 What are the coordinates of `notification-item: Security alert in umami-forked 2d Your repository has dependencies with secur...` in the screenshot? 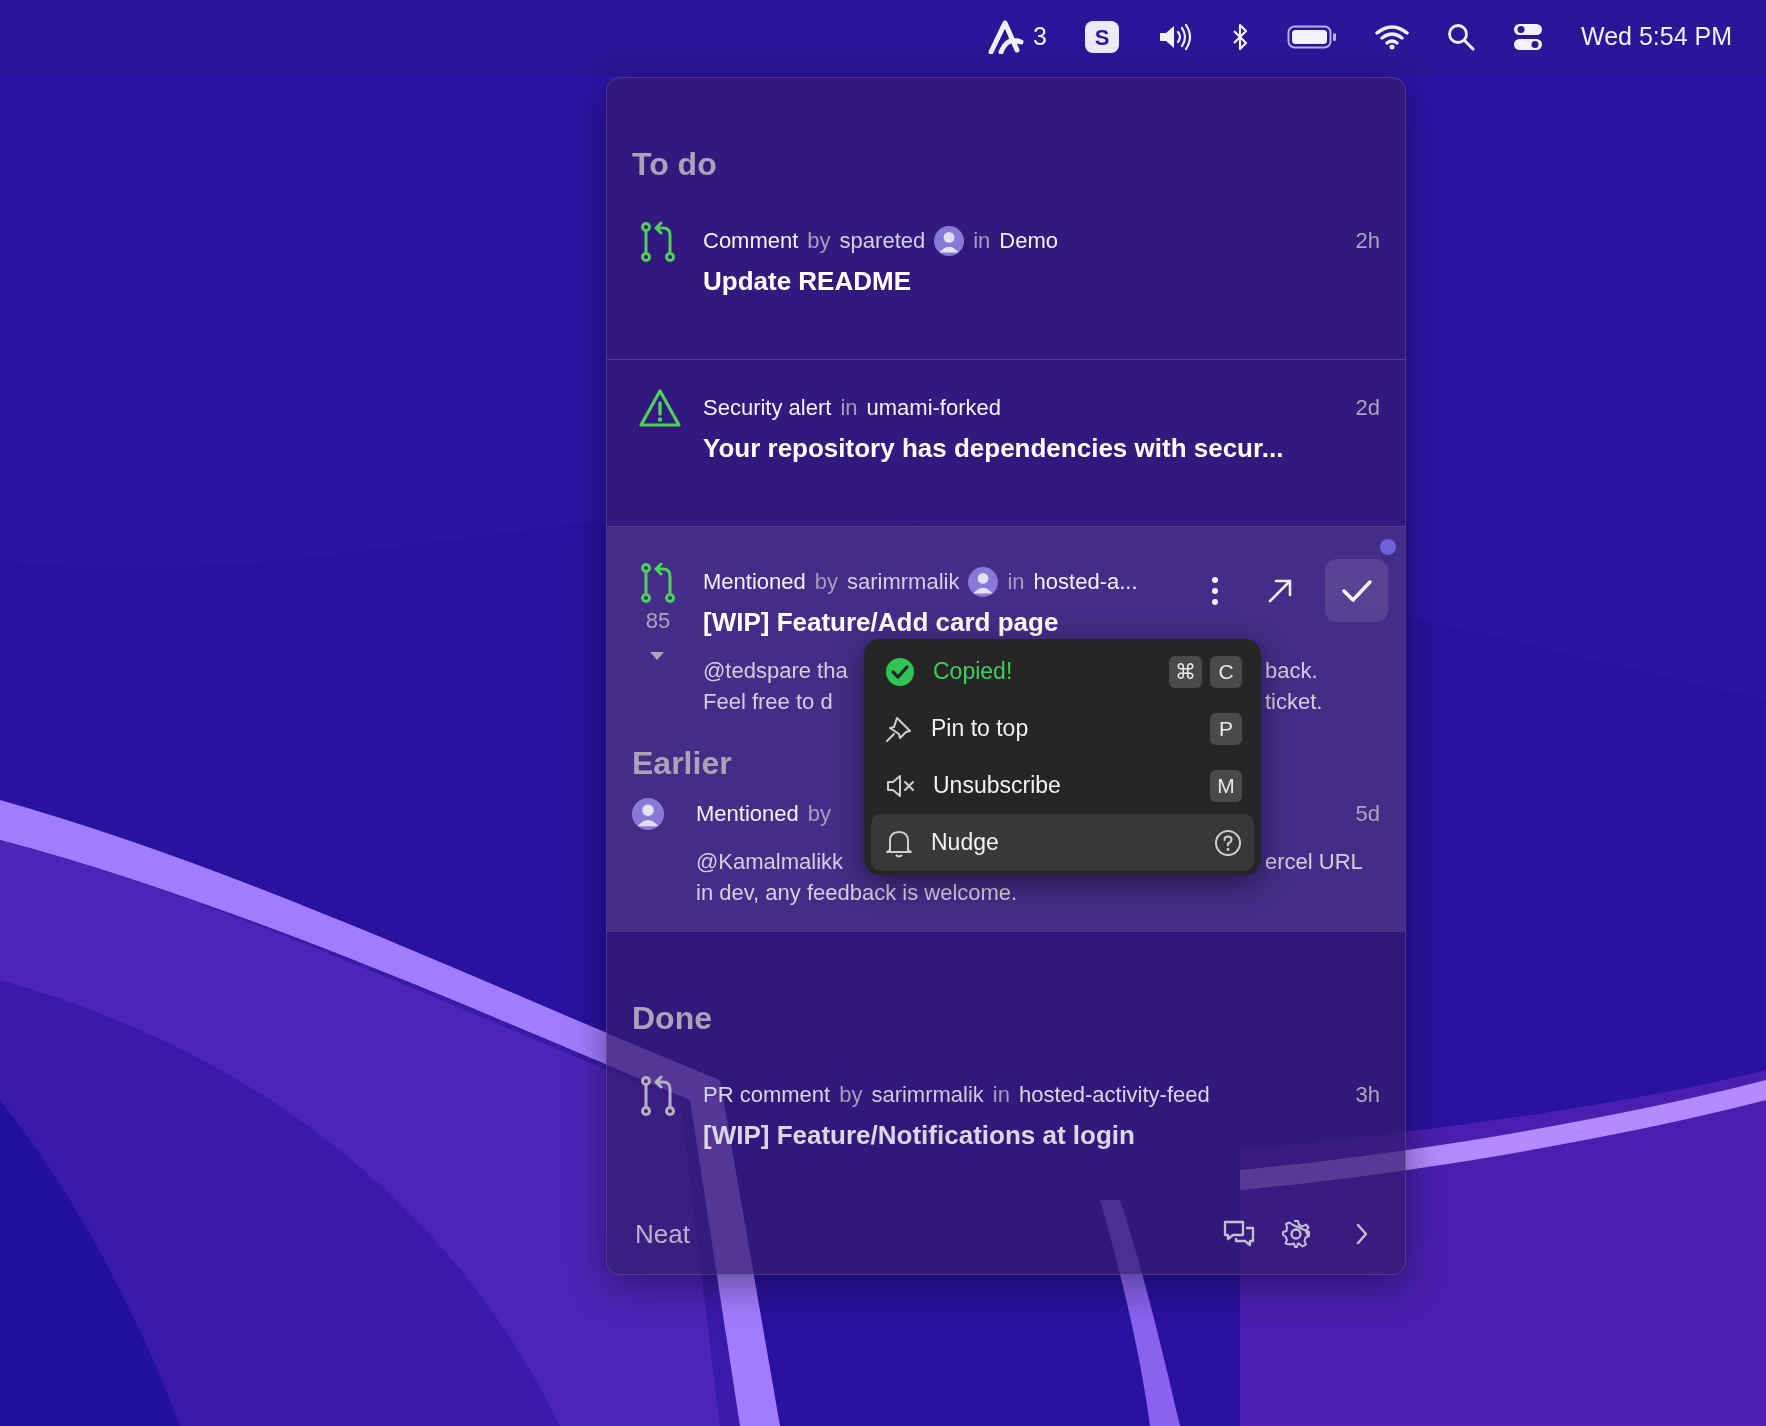 It's located at (1006, 443).